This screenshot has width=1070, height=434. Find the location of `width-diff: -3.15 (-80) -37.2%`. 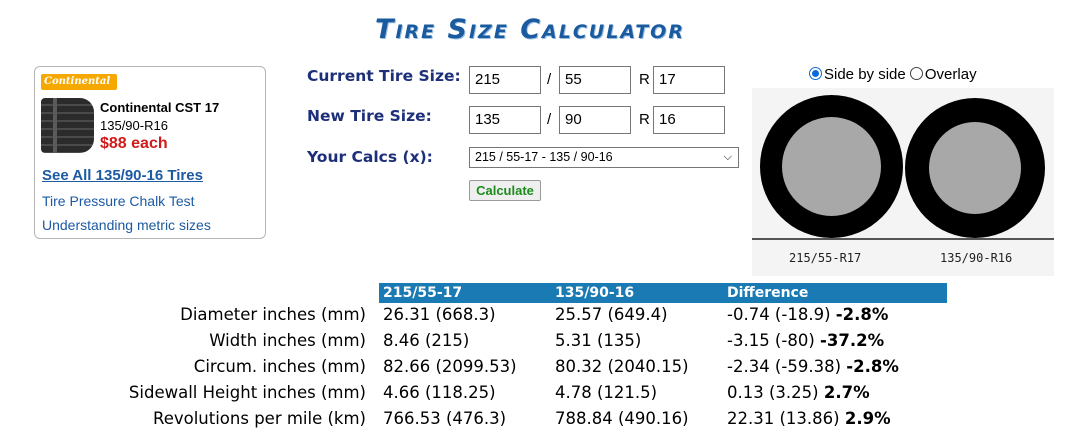

width-diff: -3.15 (-80) -37.2% is located at coordinates (805, 340).